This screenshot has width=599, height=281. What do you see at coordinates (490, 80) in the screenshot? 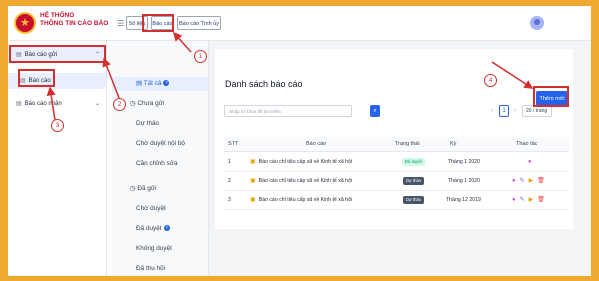
I see `step-marker-4: 4` at bounding box center [490, 80].